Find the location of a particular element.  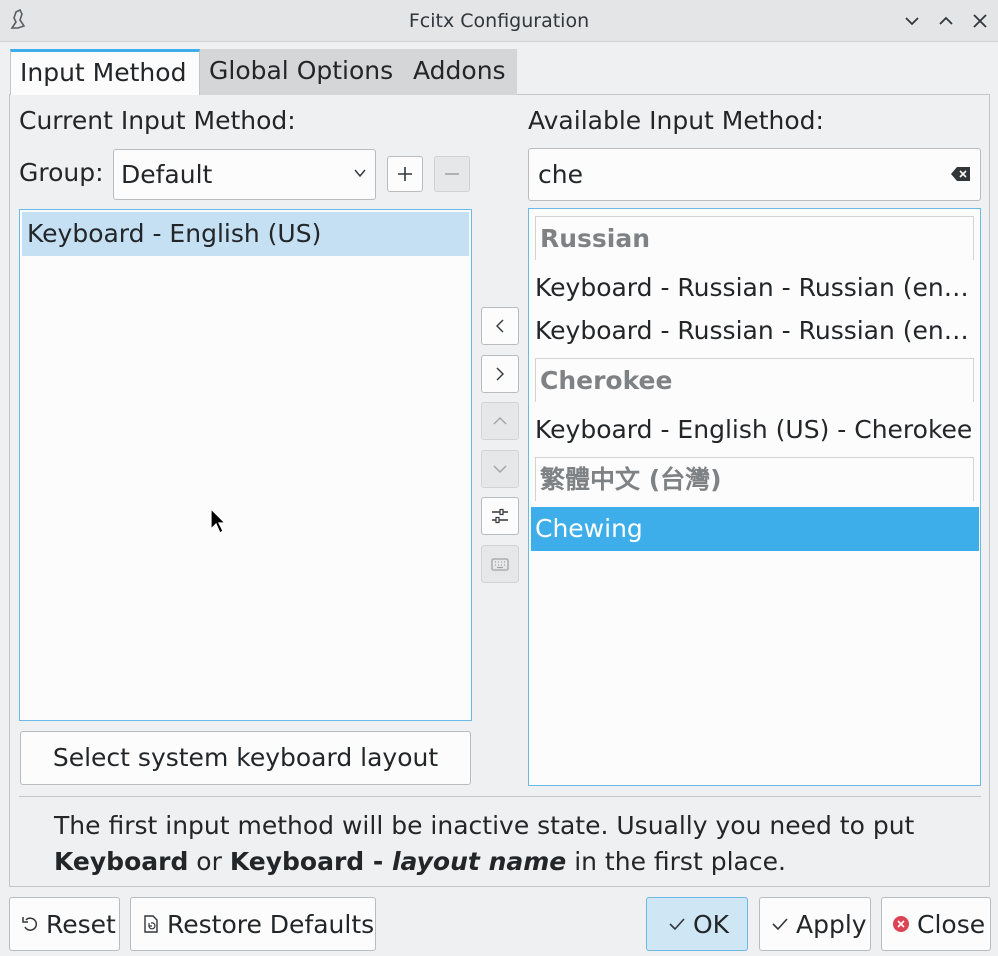

maximize-icon is located at coordinates (946, 21).